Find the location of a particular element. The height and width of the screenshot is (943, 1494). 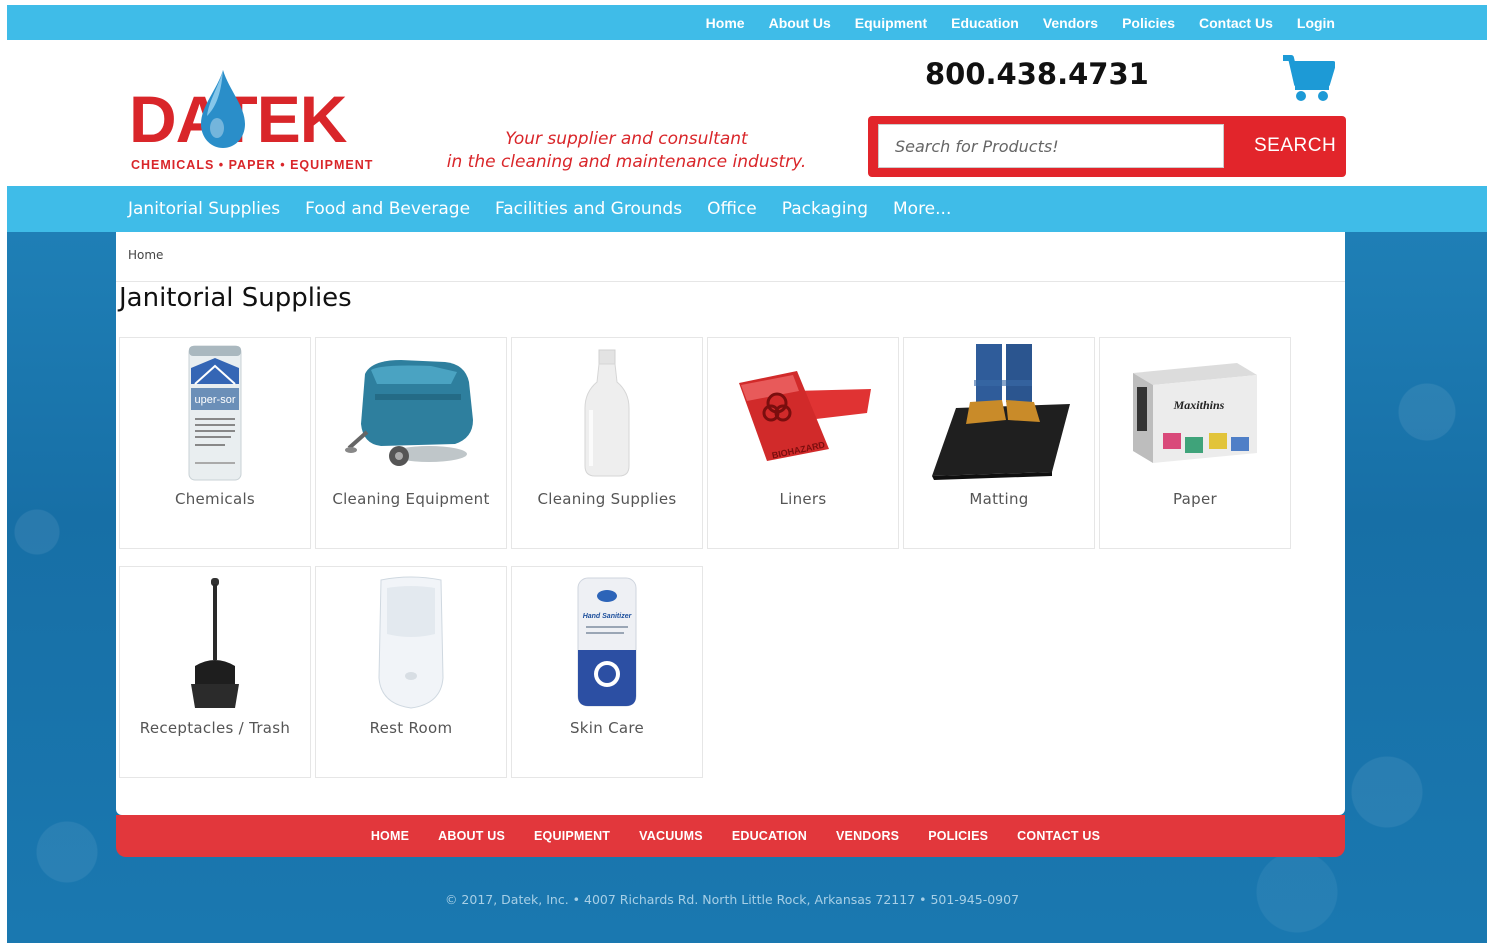

category-card-chemicals: uper-sor Chemicals is located at coordinates (215, 443).